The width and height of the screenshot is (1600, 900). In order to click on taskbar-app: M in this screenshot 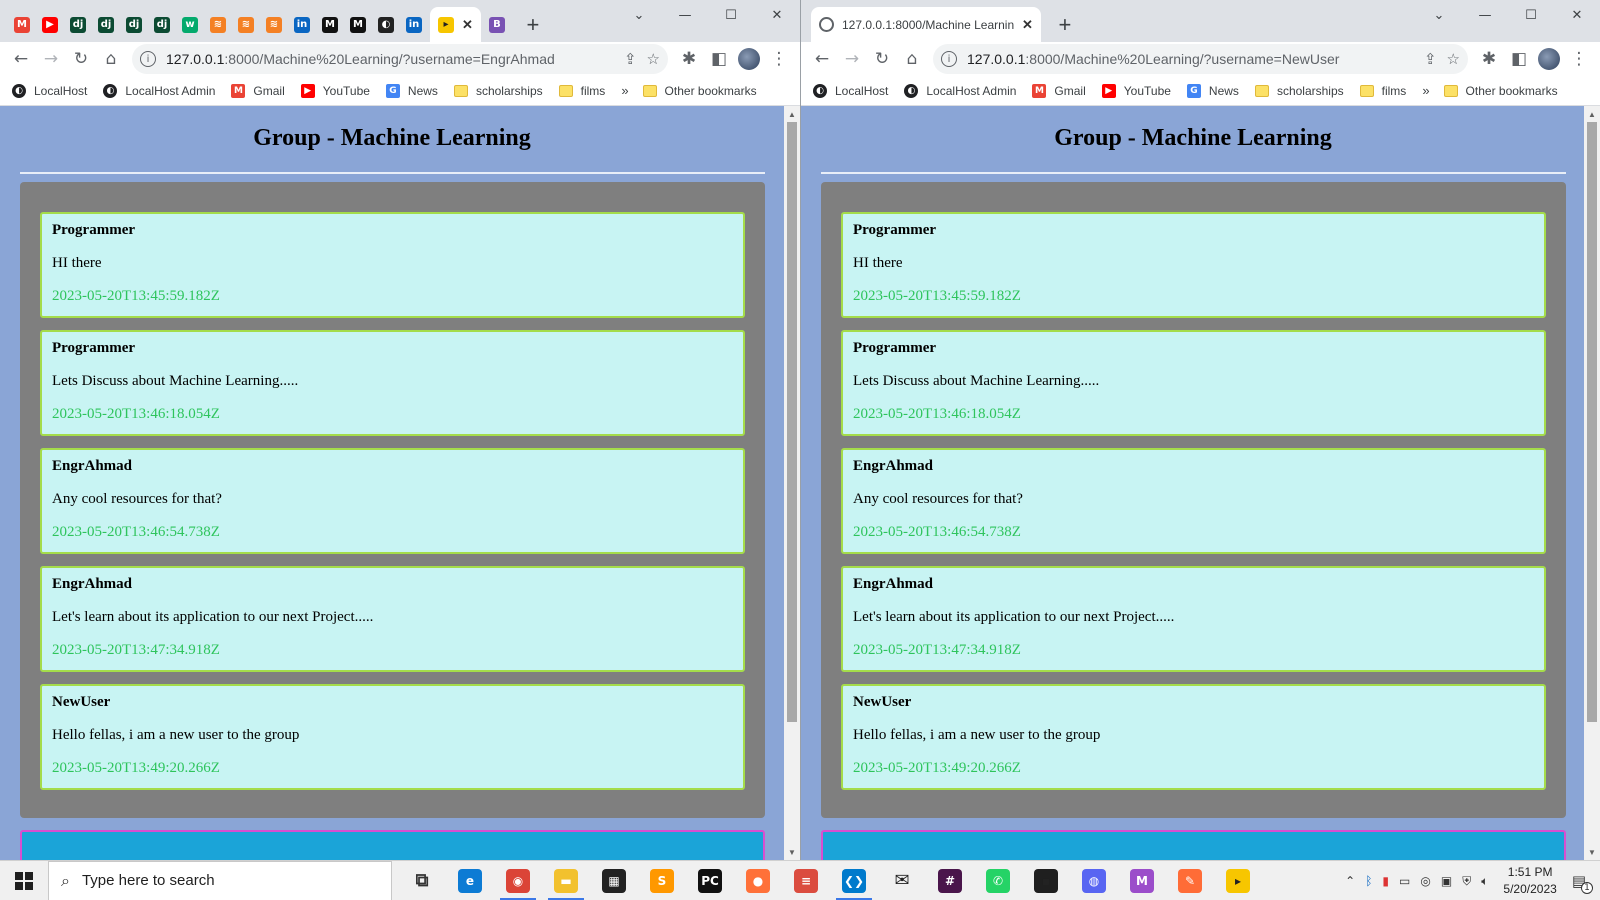, I will do `click(1142, 880)`.